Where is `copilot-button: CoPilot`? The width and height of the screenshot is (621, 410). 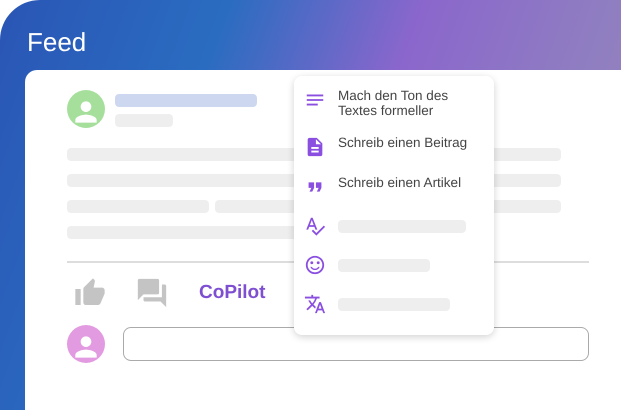
copilot-button: CoPilot is located at coordinates (232, 293).